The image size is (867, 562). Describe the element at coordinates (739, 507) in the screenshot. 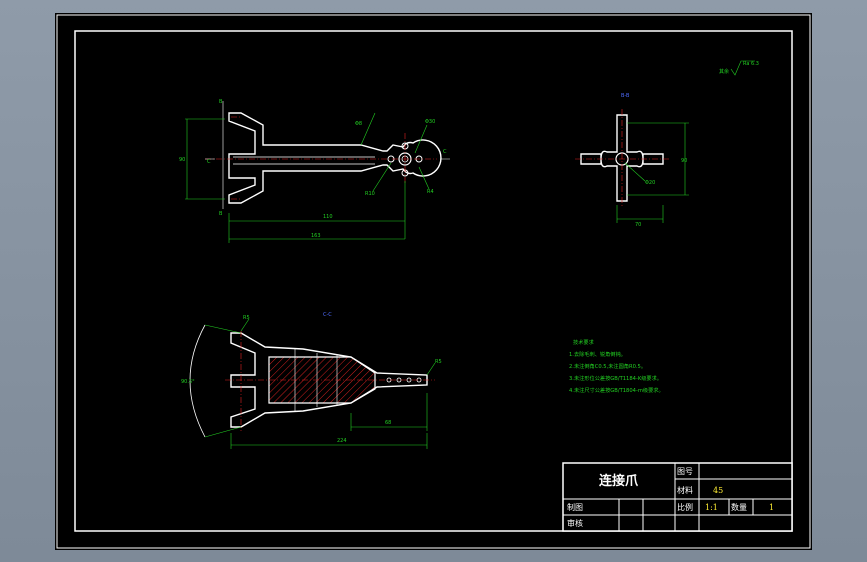

I see `qty-label: 数量` at that location.